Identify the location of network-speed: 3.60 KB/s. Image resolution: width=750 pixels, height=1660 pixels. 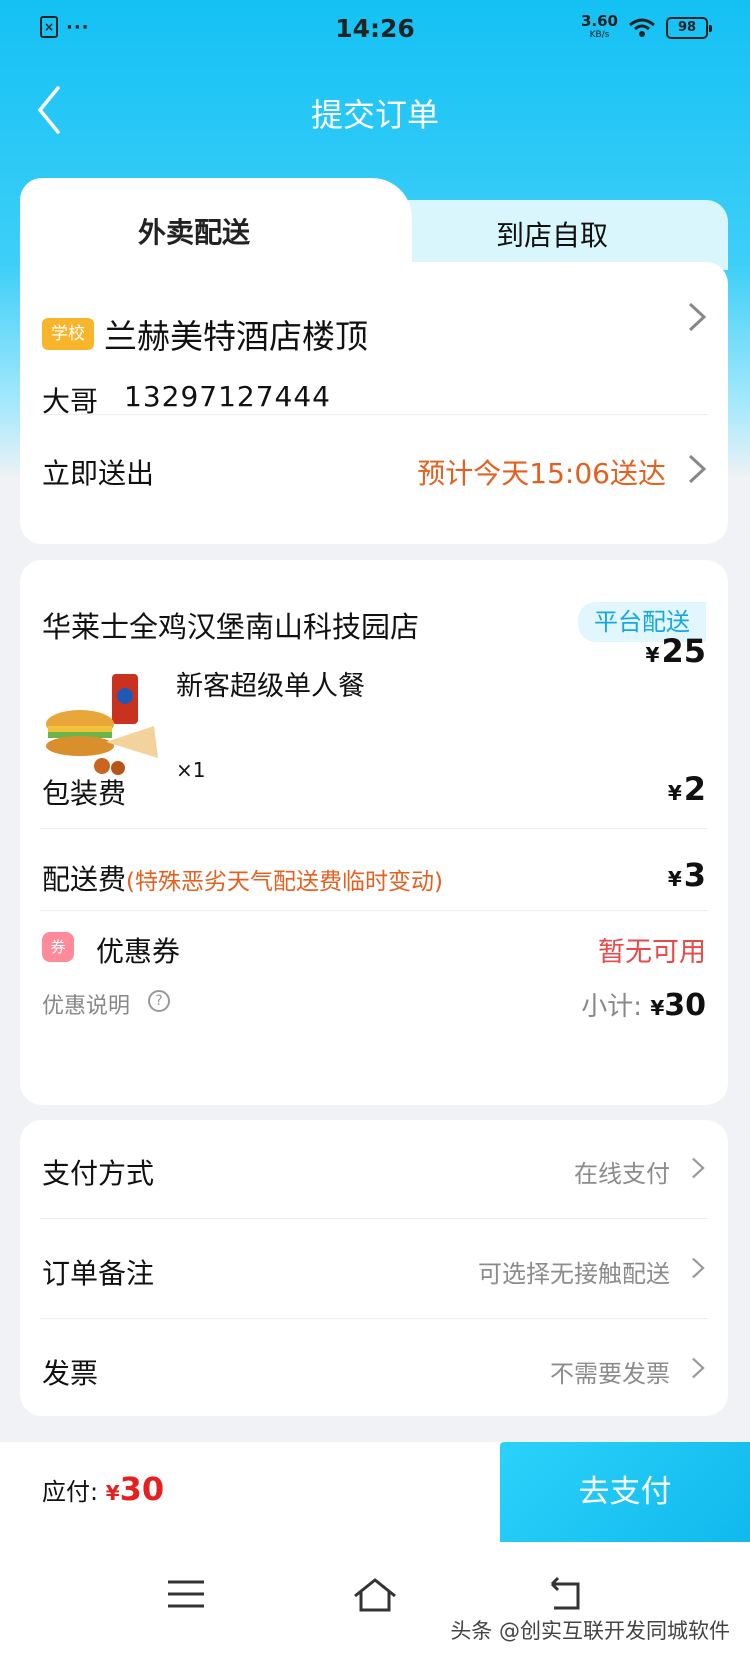
(599, 28).